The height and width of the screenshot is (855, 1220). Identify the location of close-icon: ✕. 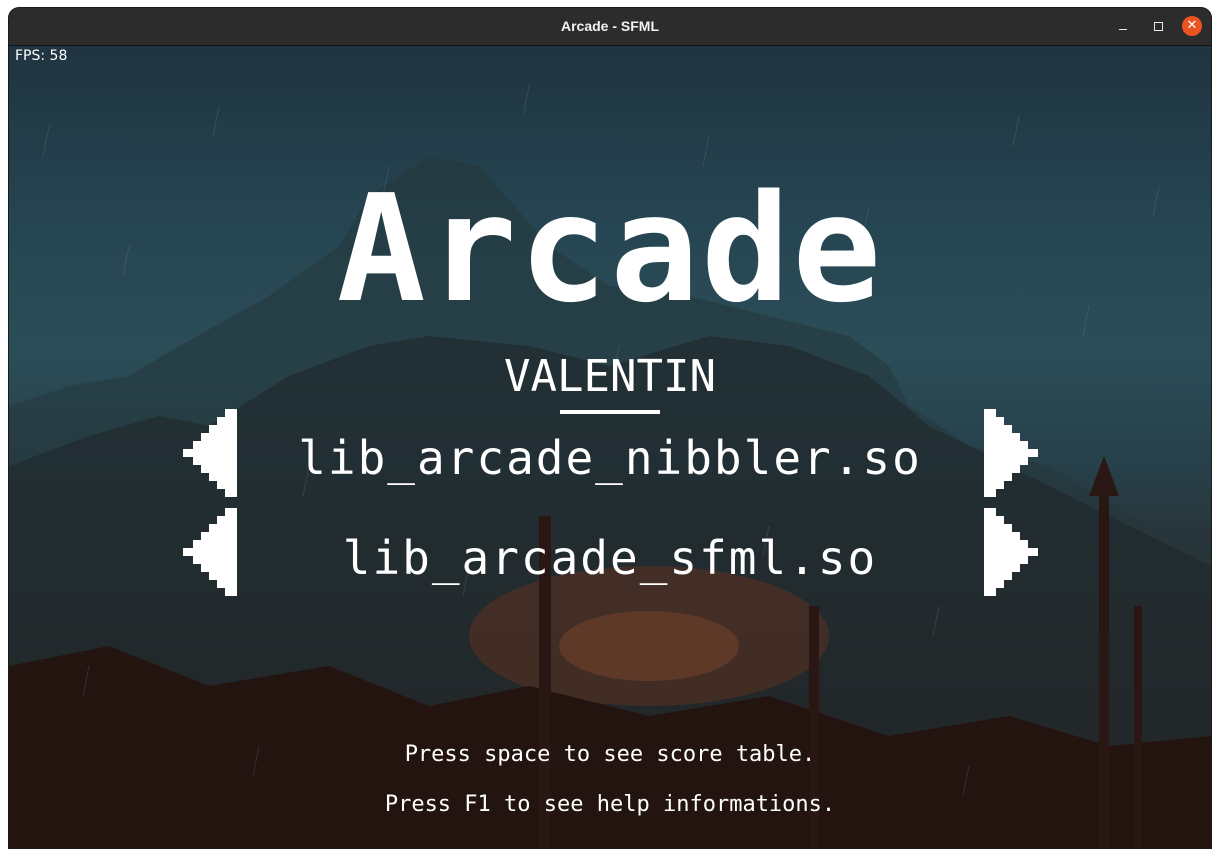
(1192, 25).